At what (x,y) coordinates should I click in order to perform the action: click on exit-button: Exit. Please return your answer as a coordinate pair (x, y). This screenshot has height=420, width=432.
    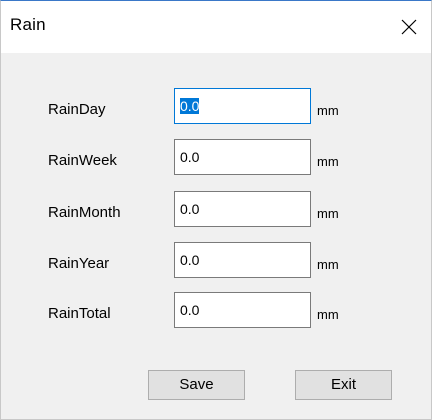
    Looking at the image, I should click on (343, 385).